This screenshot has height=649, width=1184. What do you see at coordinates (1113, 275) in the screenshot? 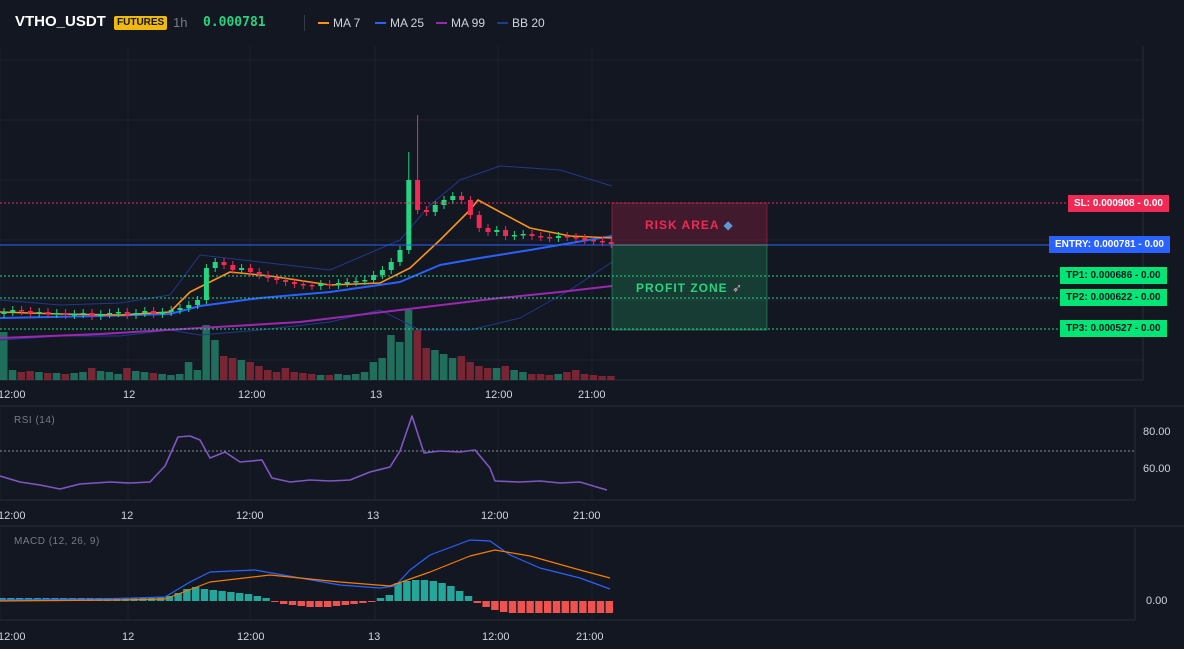
I see `tp1-level-tag: TP1: 0.000686 - 0.00` at bounding box center [1113, 275].